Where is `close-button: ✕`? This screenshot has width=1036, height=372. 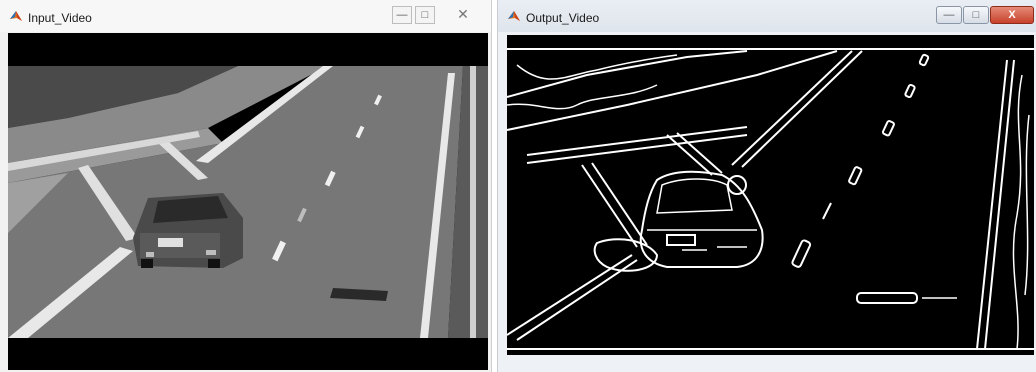
close-button: ✕ is located at coordinates (463, 15).